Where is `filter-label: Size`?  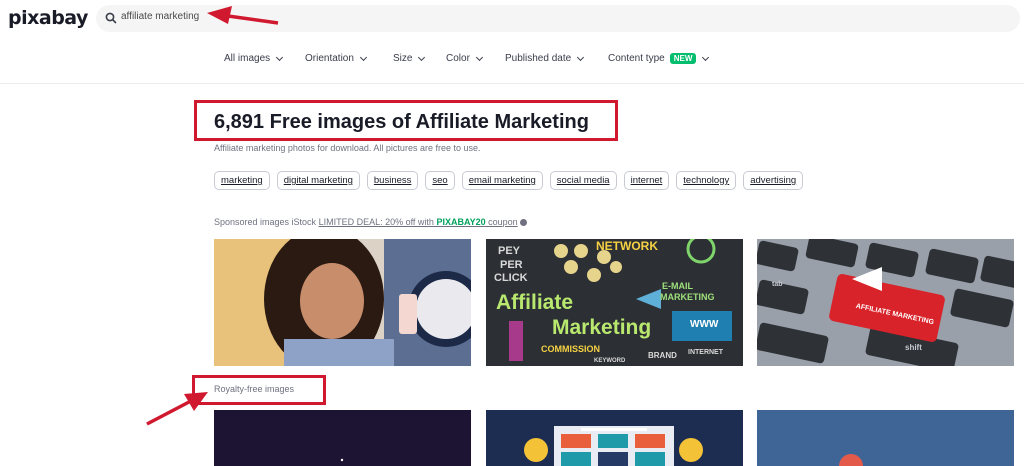 filter-label: Size is located at coordinates (403, 58).